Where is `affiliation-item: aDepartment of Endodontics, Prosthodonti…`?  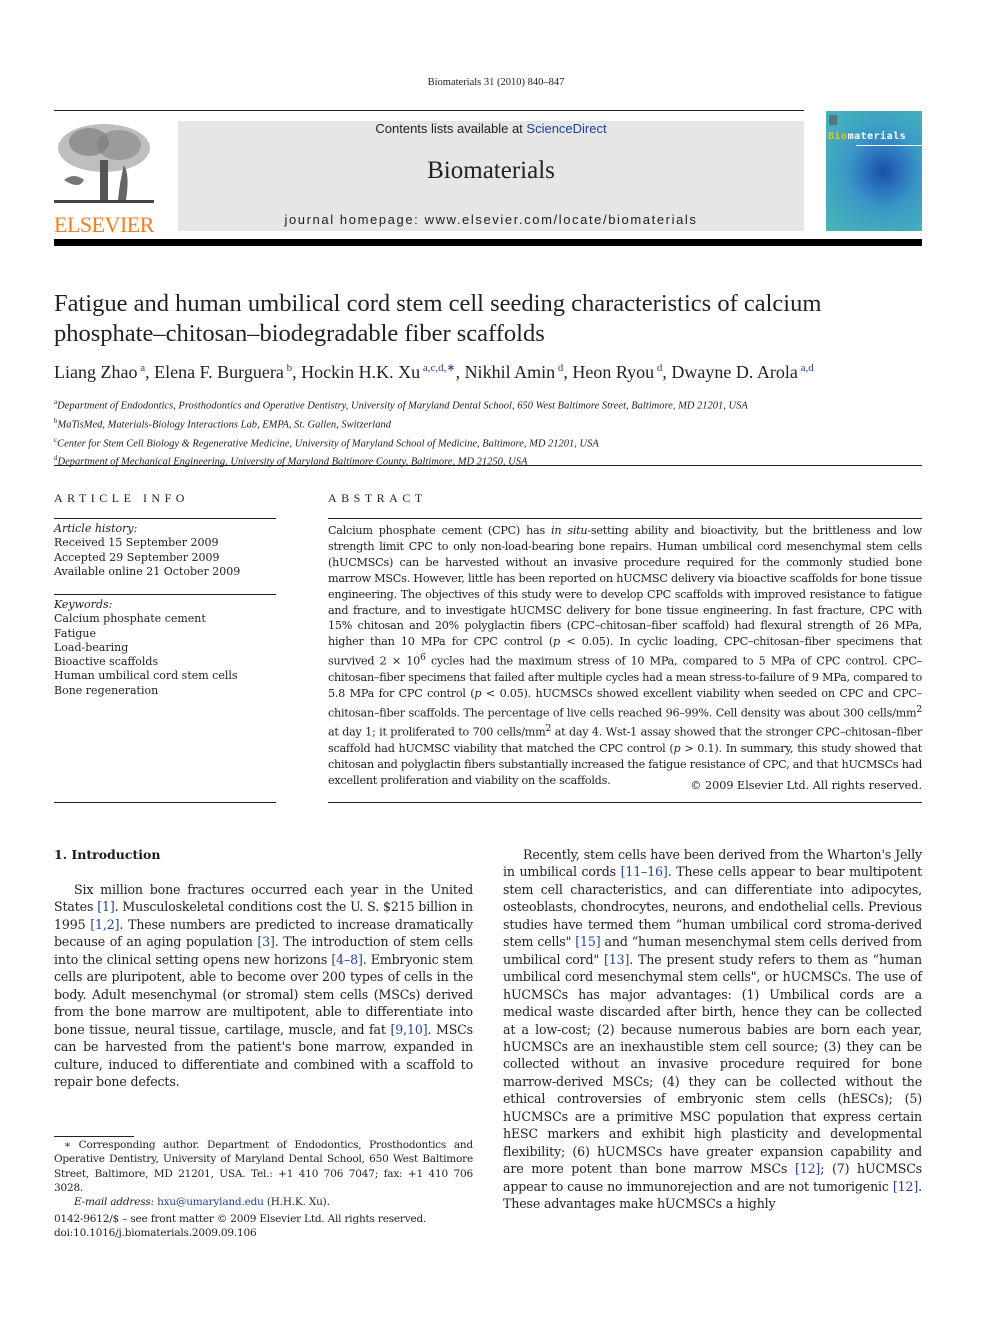
affiliation-item: aDepartment of Endodontics, Prosthodonti… is located at coordinates (494, 404).